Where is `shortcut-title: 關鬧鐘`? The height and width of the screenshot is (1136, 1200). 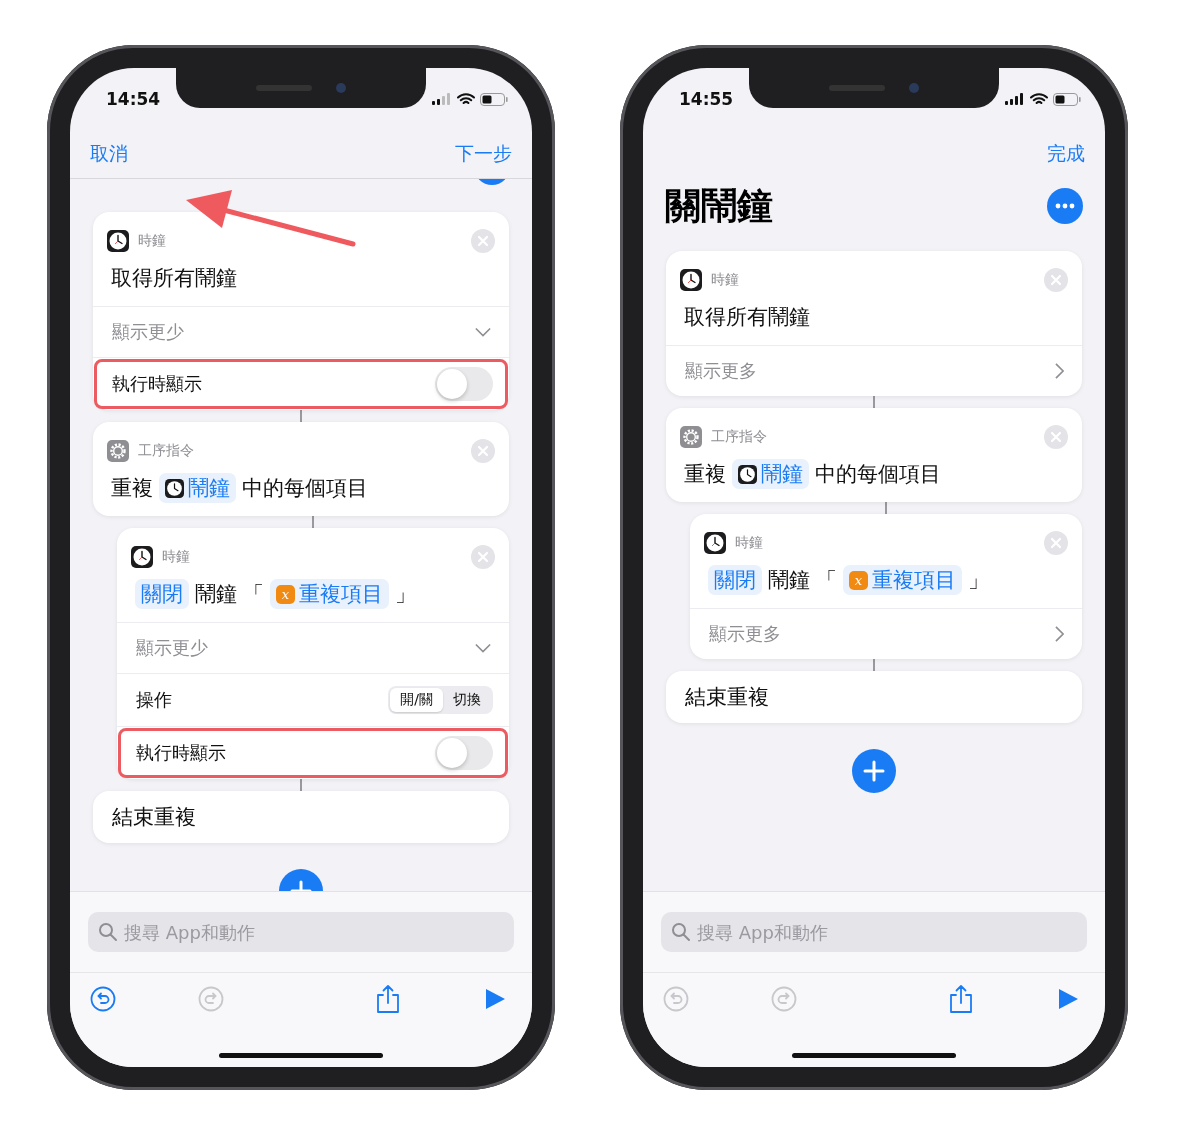
shortcut-title: 關鬧鐘 is located at coordinates (719, 205).